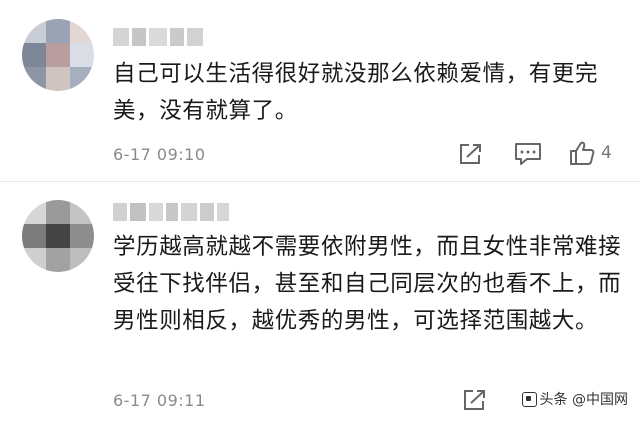  What do you see at coordinates (582, 153) in the screenshot?
I see `thumbs-up-icon` at bounding box center [582, 153].